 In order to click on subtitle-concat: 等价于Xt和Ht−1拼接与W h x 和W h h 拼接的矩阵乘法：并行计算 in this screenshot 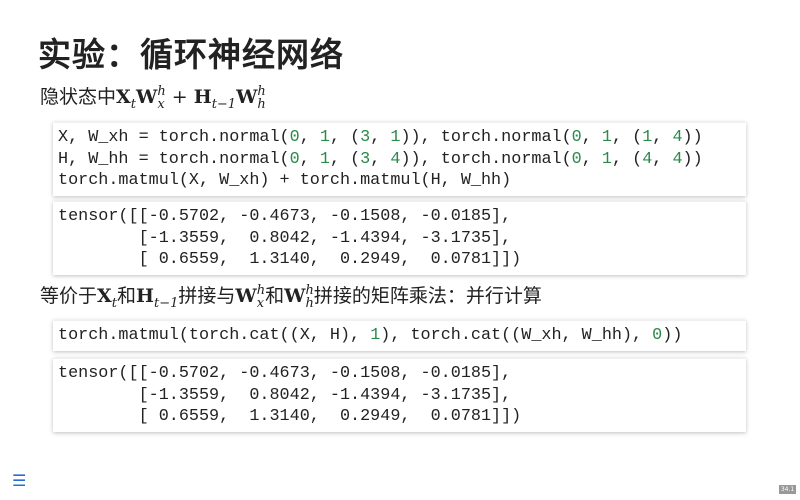, I will do `click(291, 295)`.